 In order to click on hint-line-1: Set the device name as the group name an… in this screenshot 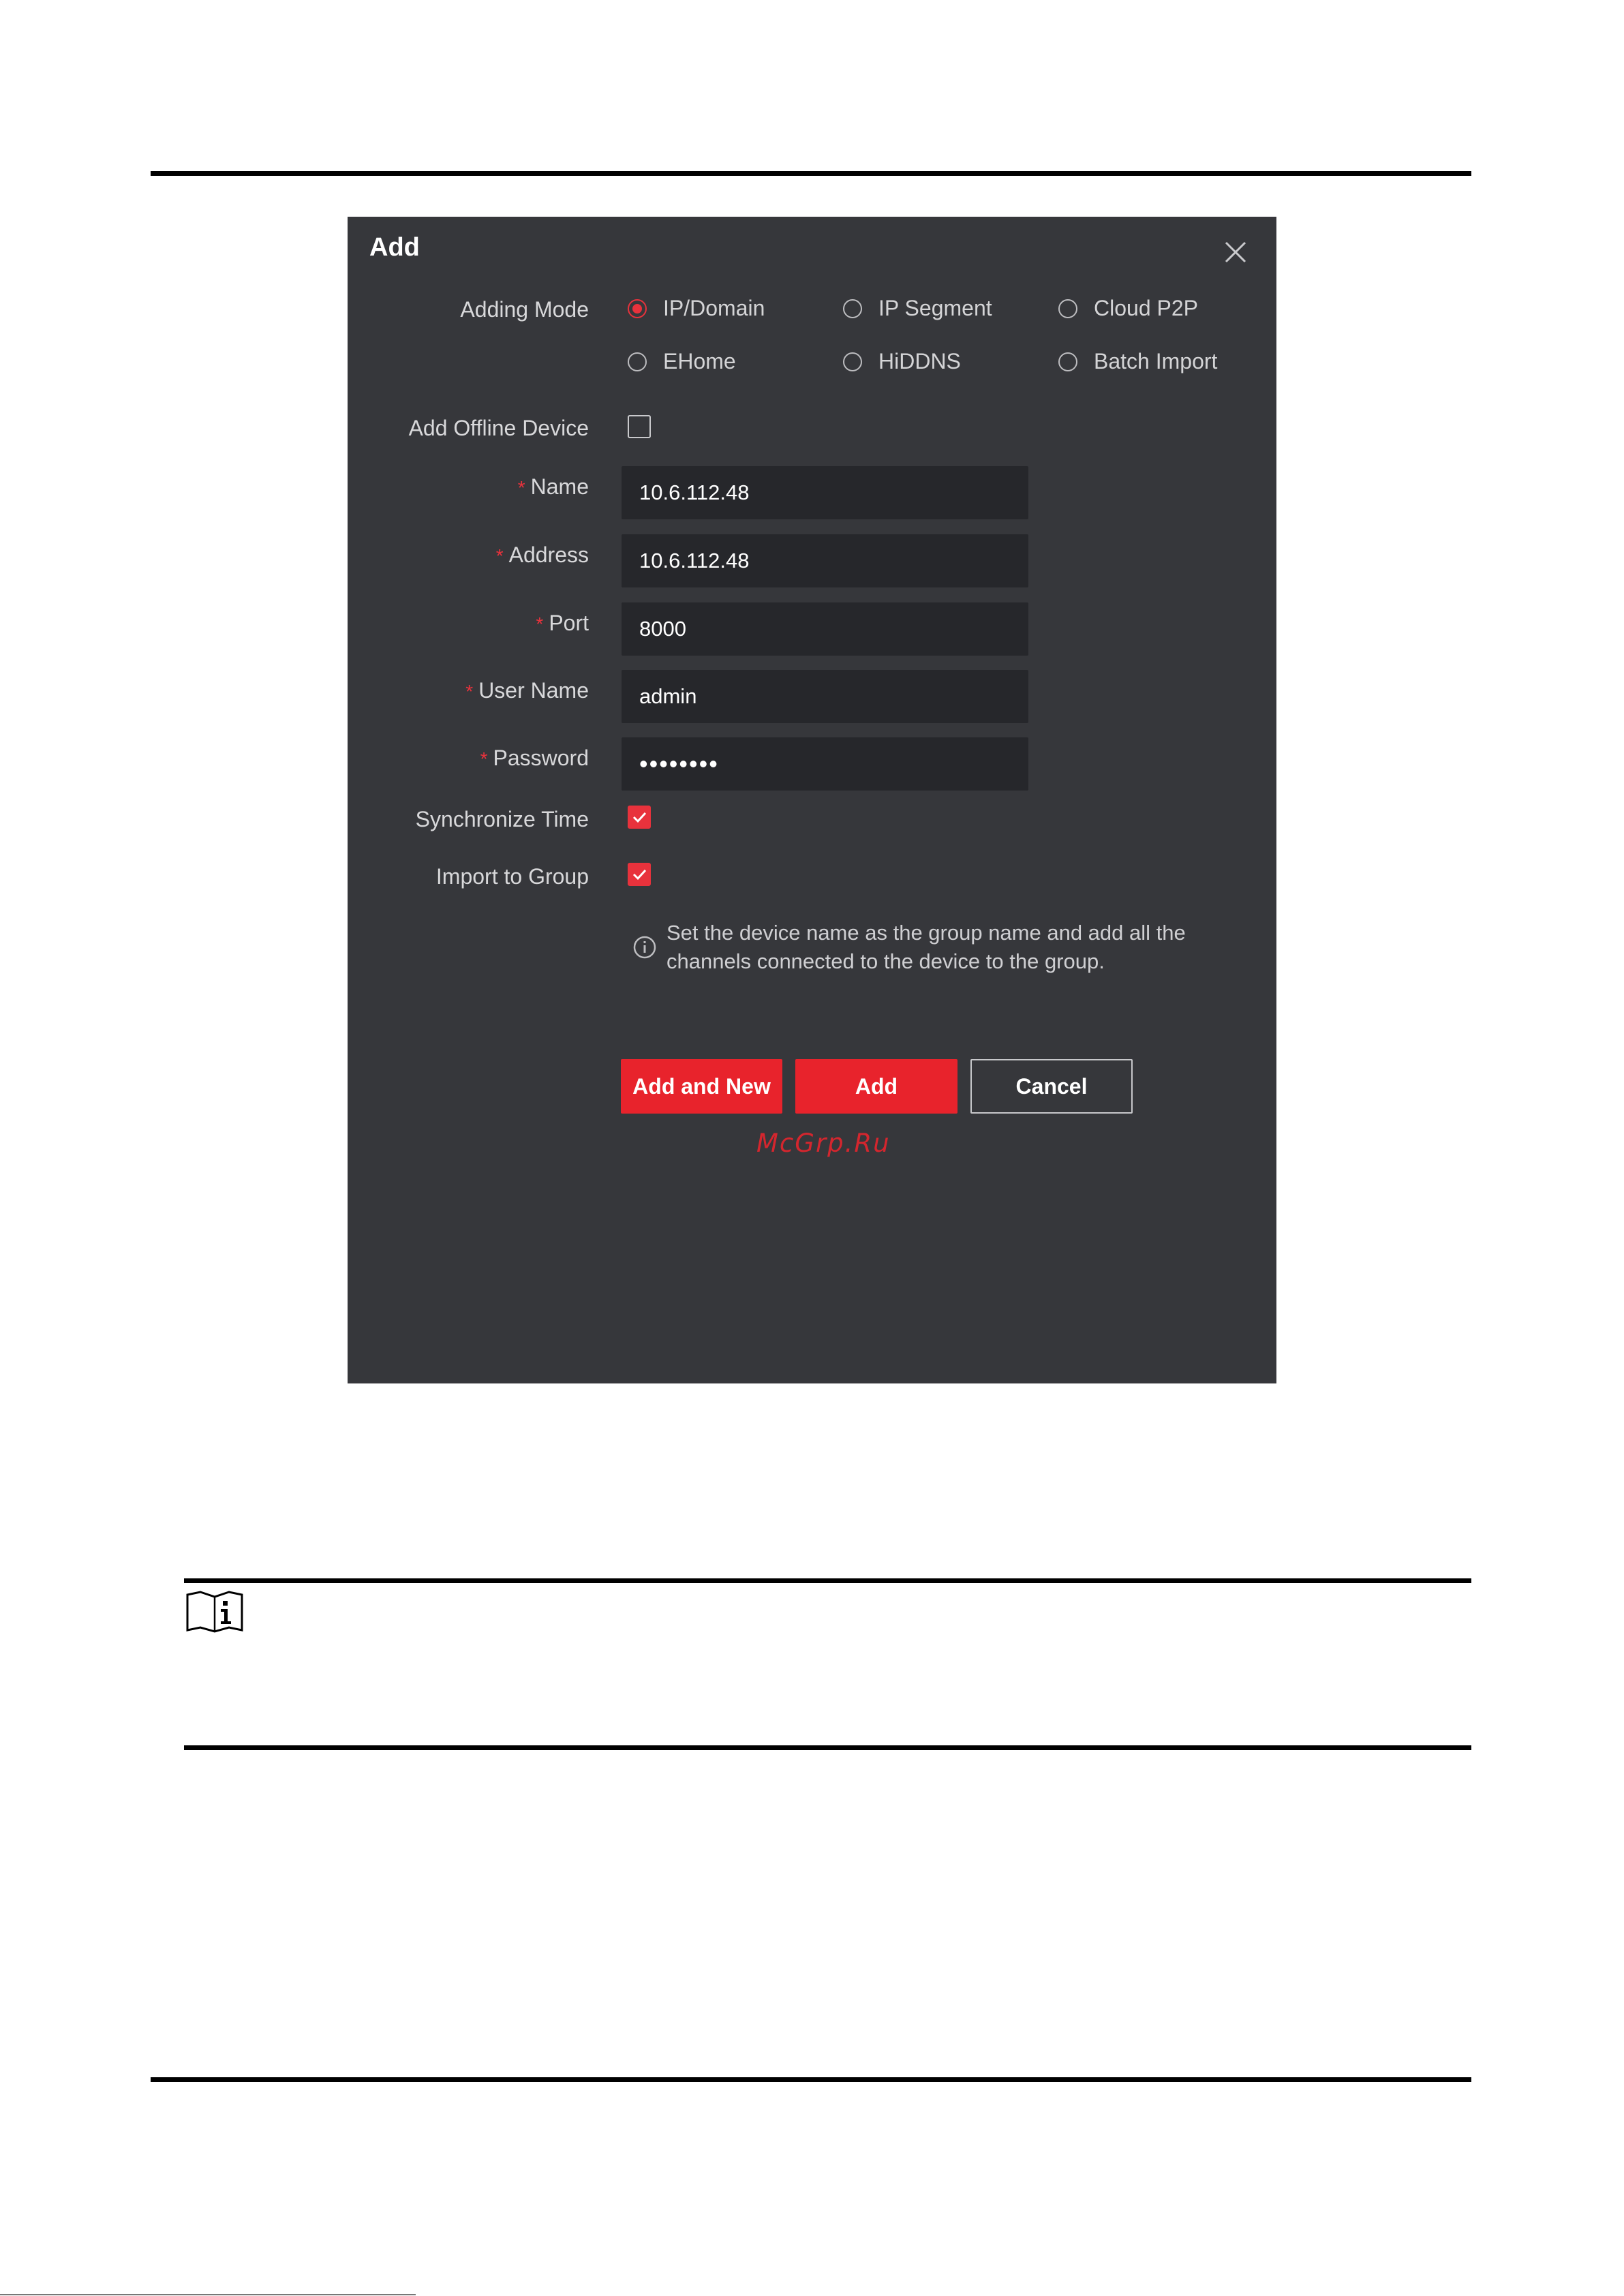, I will do `click(926, 933)`.